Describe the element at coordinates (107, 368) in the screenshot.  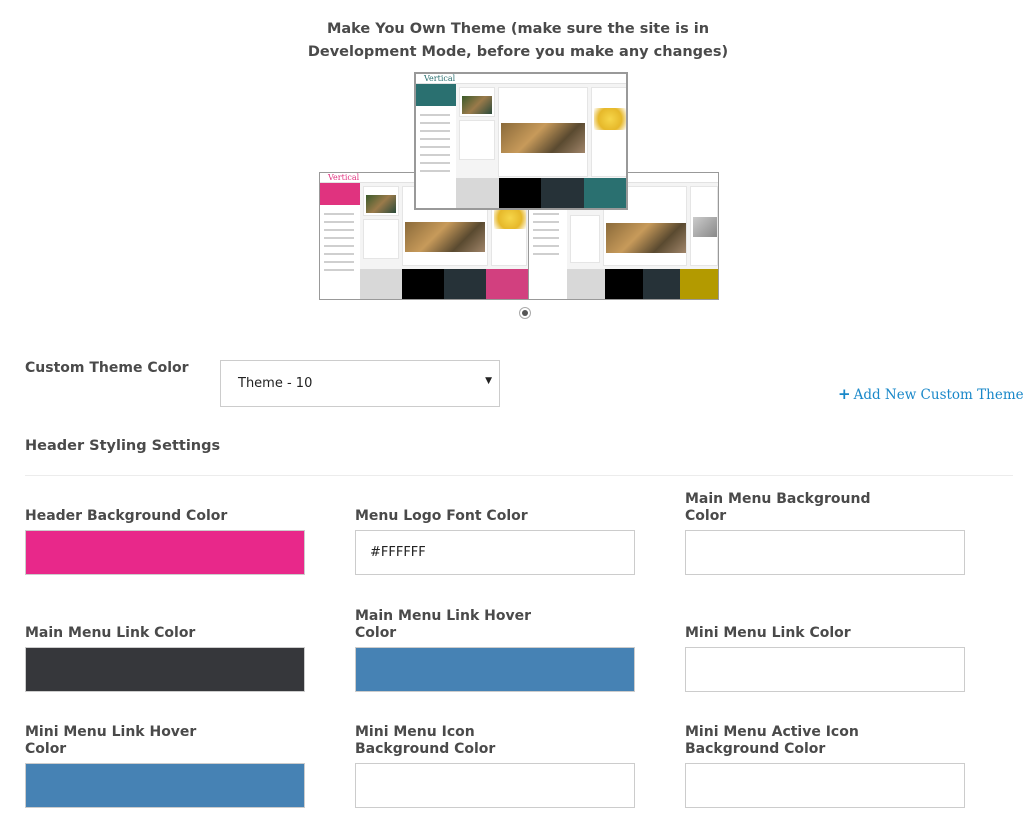
I see `custom-theme-color-label: Custom Theme Color` at that location.